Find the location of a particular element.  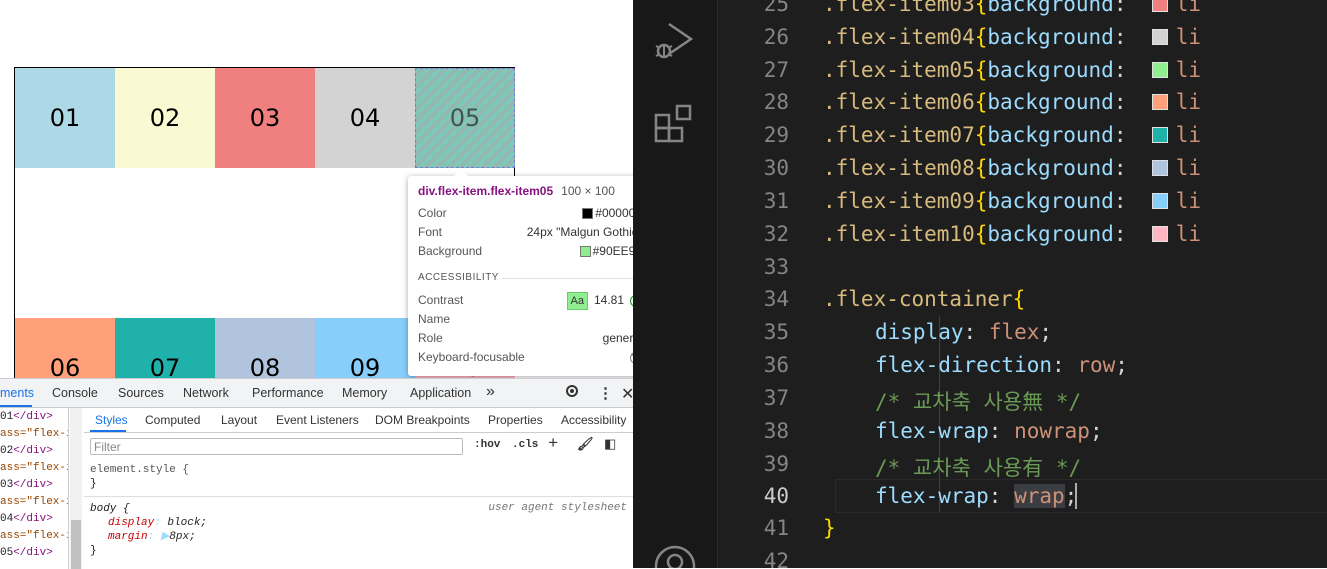

toggle-sidebar-icon: ◧ is located at coordinates (610, 444).